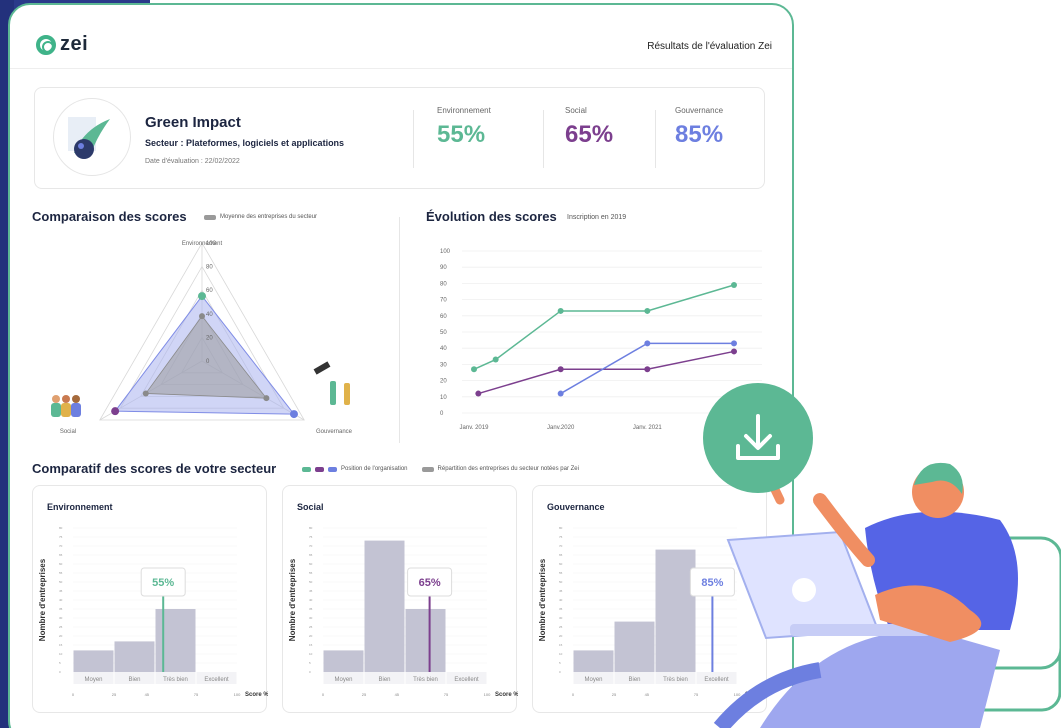  I want to click on y-tick-label: 0, so click(60, 672).